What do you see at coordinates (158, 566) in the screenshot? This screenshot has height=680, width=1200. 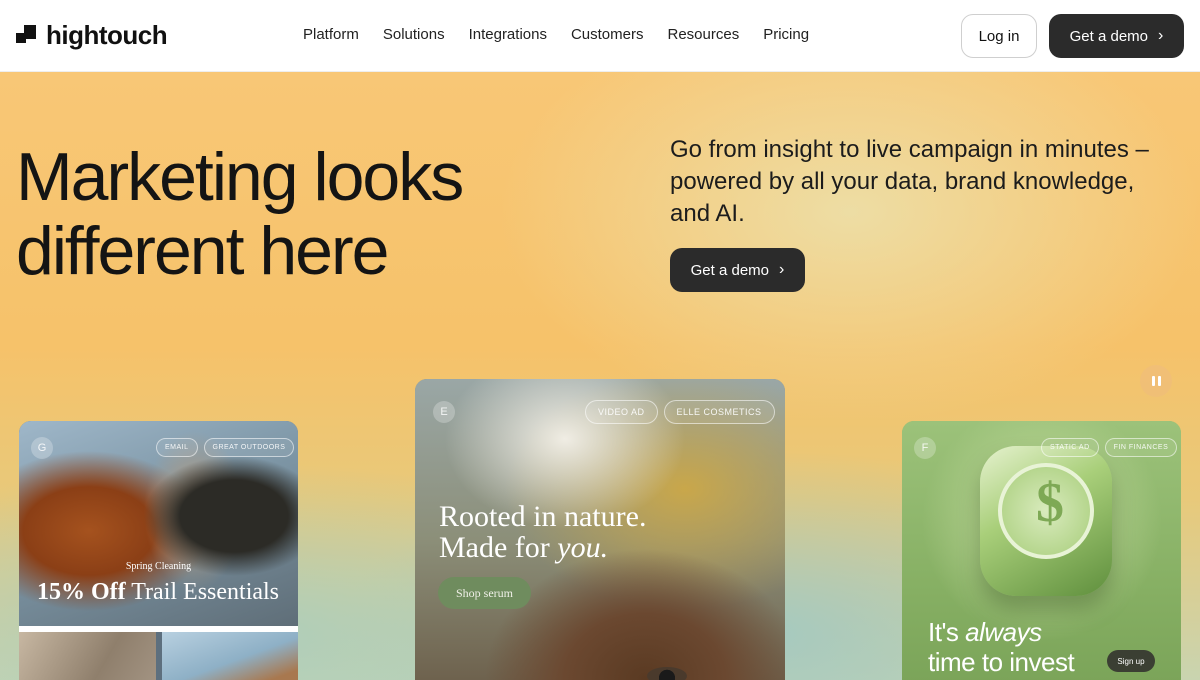 I see `card-eyebrow: Spring Cleaning` at bounding box center [158, 566].